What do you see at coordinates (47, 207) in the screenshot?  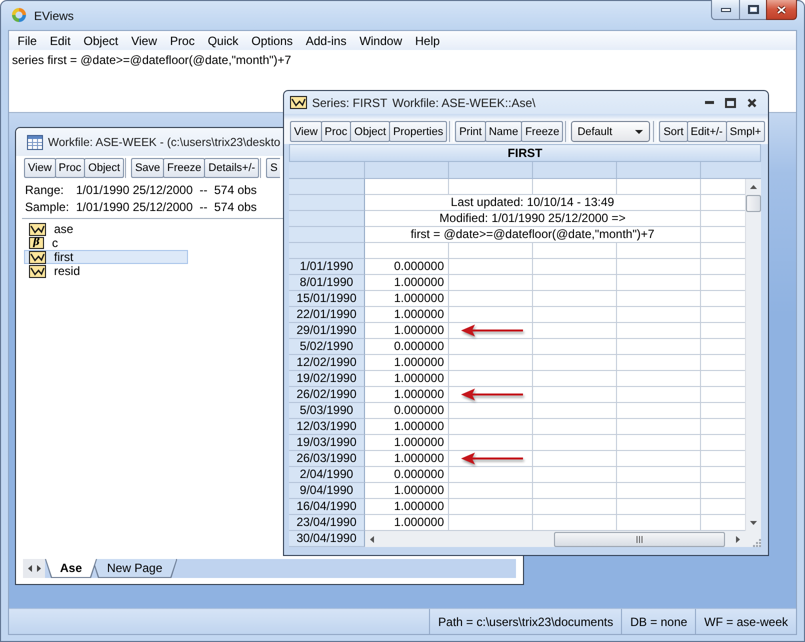 I see `info-label: Sample:` at bounding box center [47, 207].